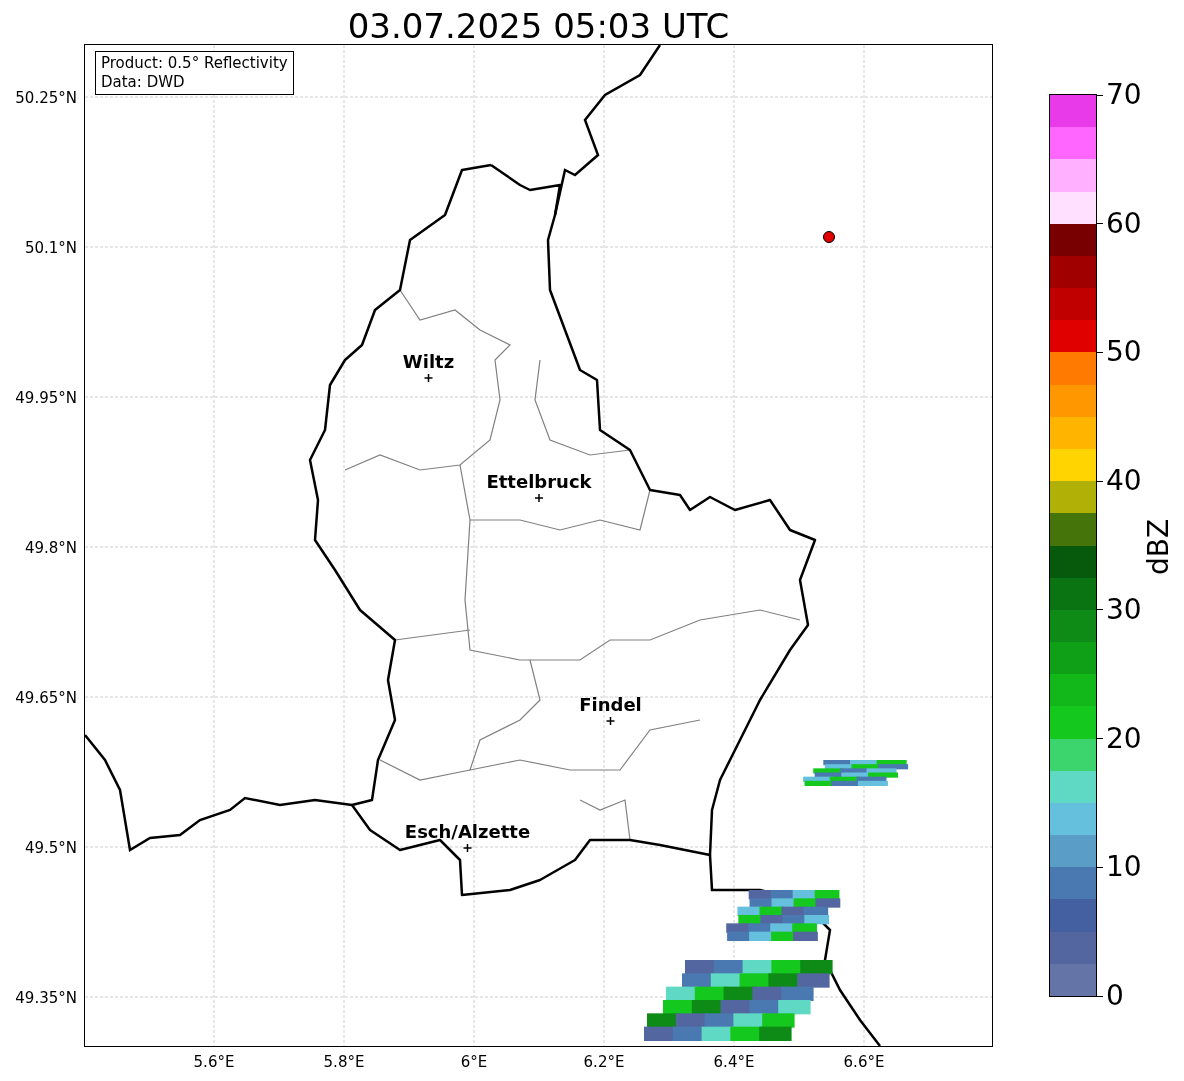 The width and height of the screenshot is (1184, 1081). What do you see at coordinates (538, 25) in the screenshot?
I see `chart-title: 03.07.2025 05:03 UTC` at bounding box center [538, 25].